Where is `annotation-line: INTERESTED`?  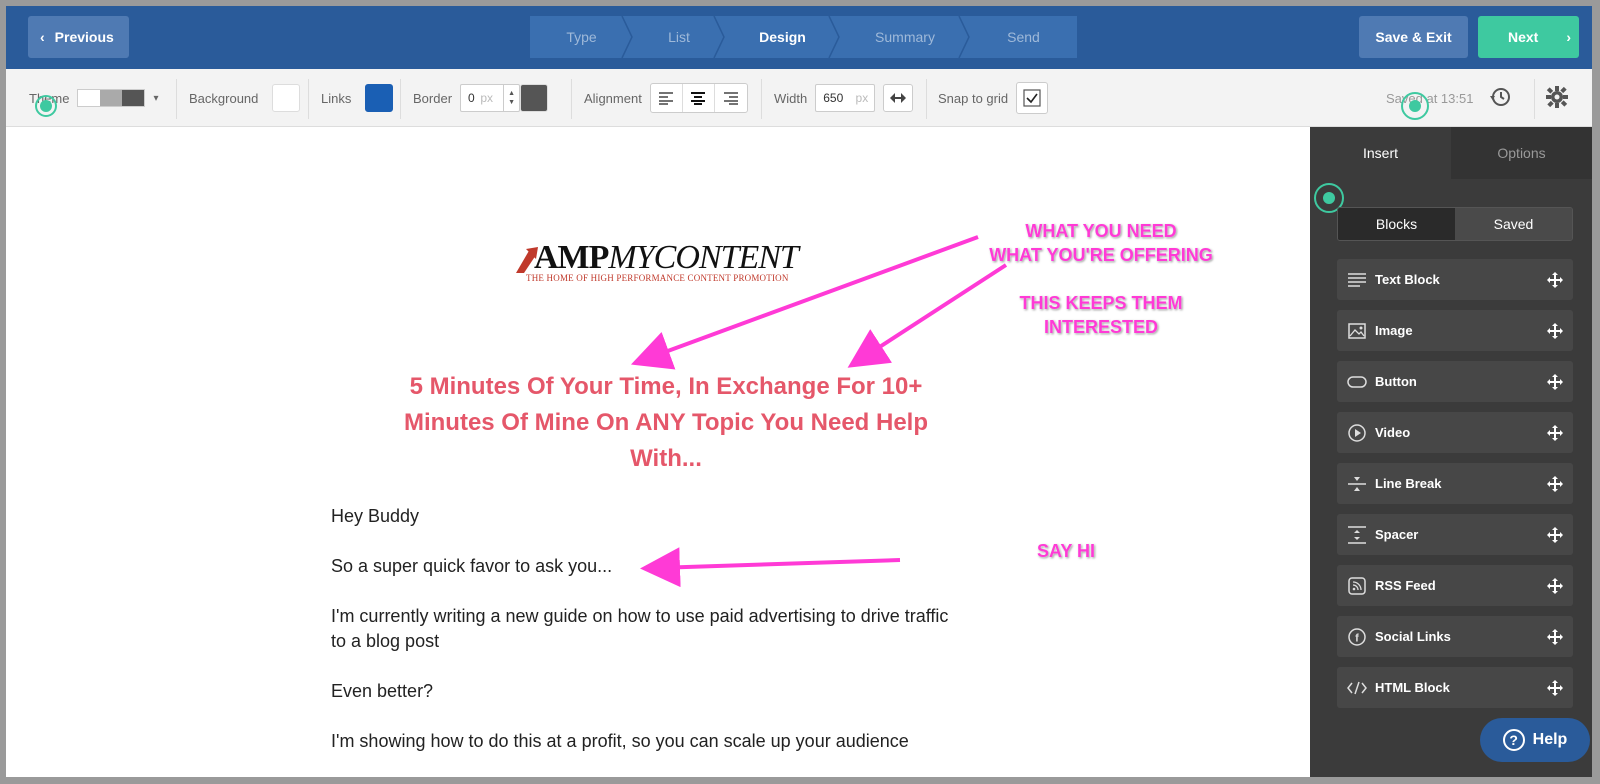
annotation-line: INTERESTED is located at coordinates (1100, 327).